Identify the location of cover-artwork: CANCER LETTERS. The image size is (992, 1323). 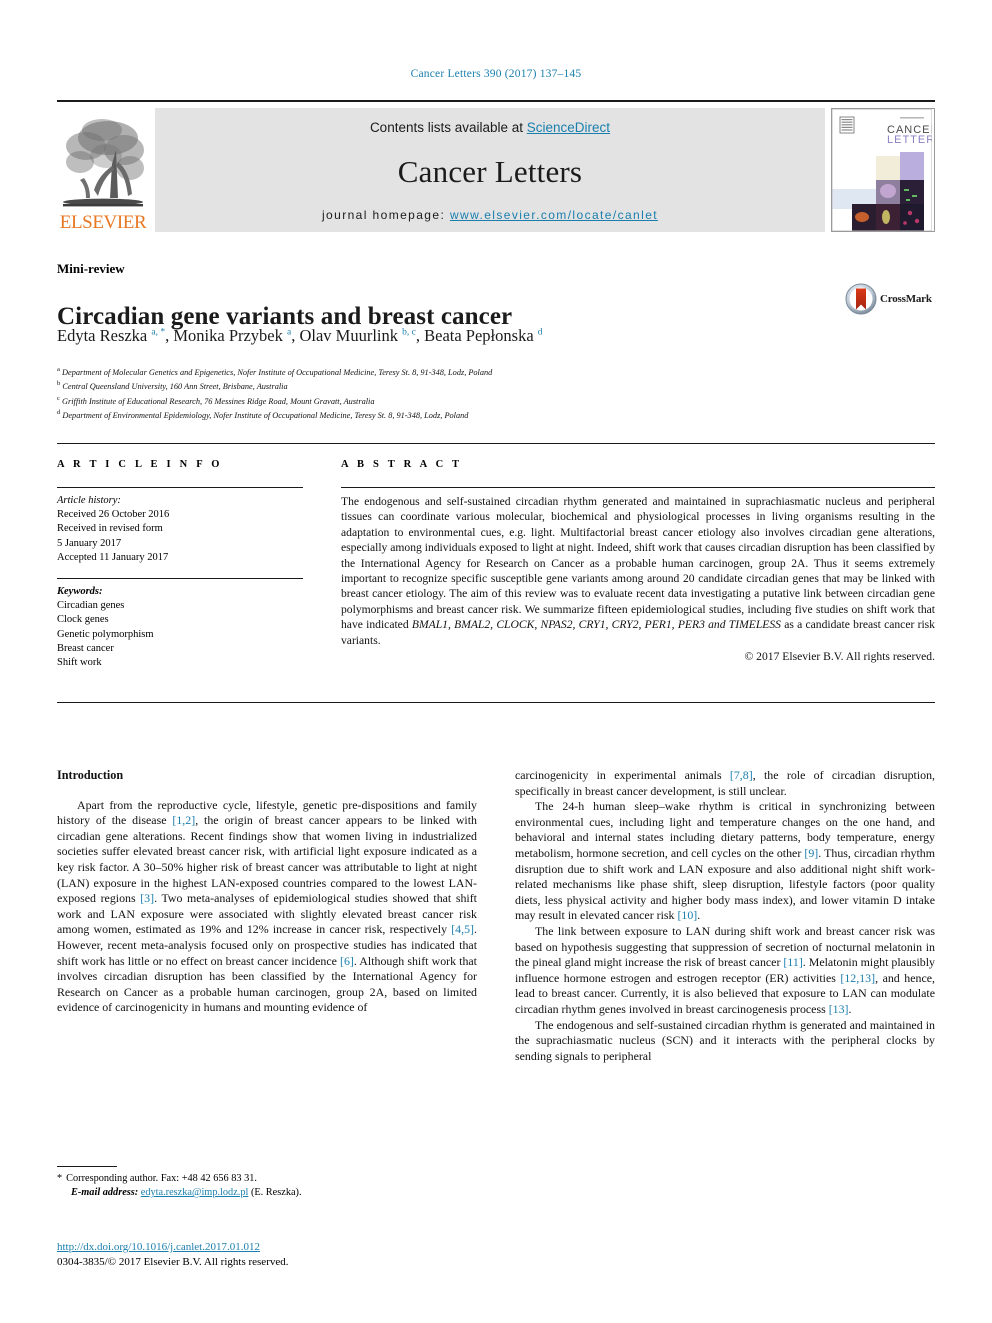
(883, 170).